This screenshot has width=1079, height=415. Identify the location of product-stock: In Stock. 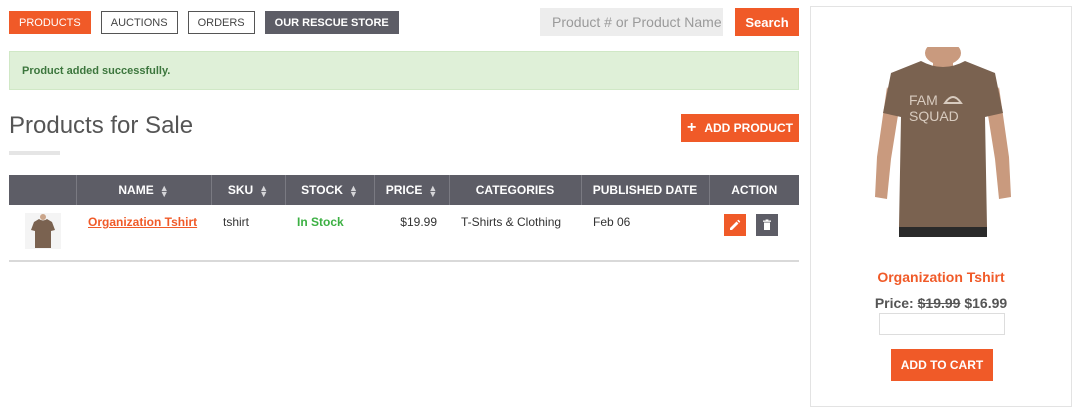
(329, 233).